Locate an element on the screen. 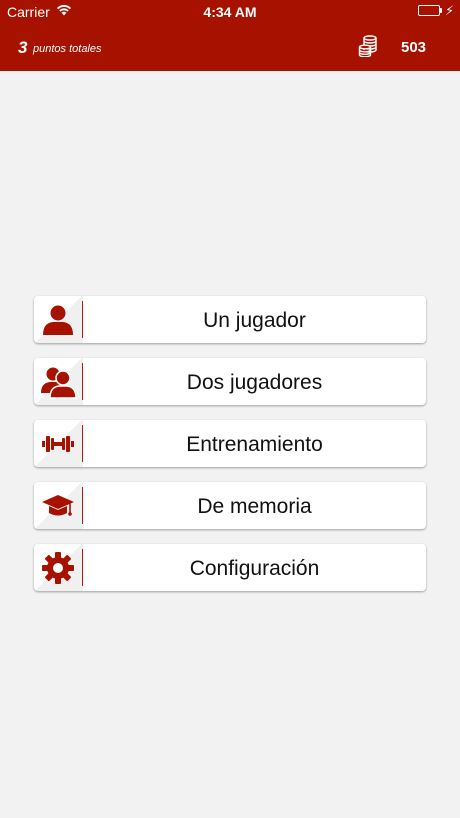 The height and width of the screenshot is (818, 460). settings-button: Configuración is located at coordinates (230, 567).